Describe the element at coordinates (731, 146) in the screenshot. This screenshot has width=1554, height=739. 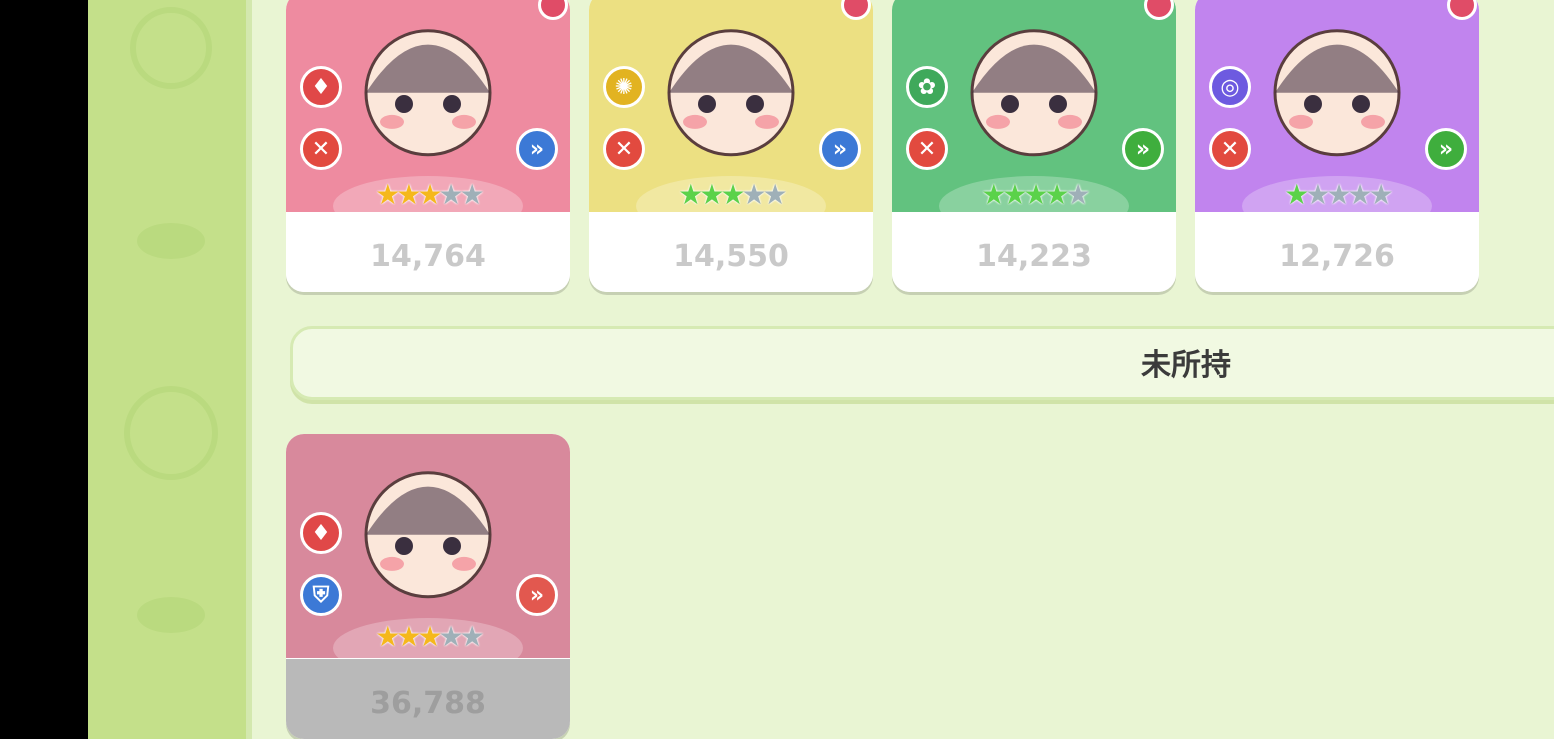
I see `character-card: ✺ ✕» ★★★★★ 14,550` at that location.